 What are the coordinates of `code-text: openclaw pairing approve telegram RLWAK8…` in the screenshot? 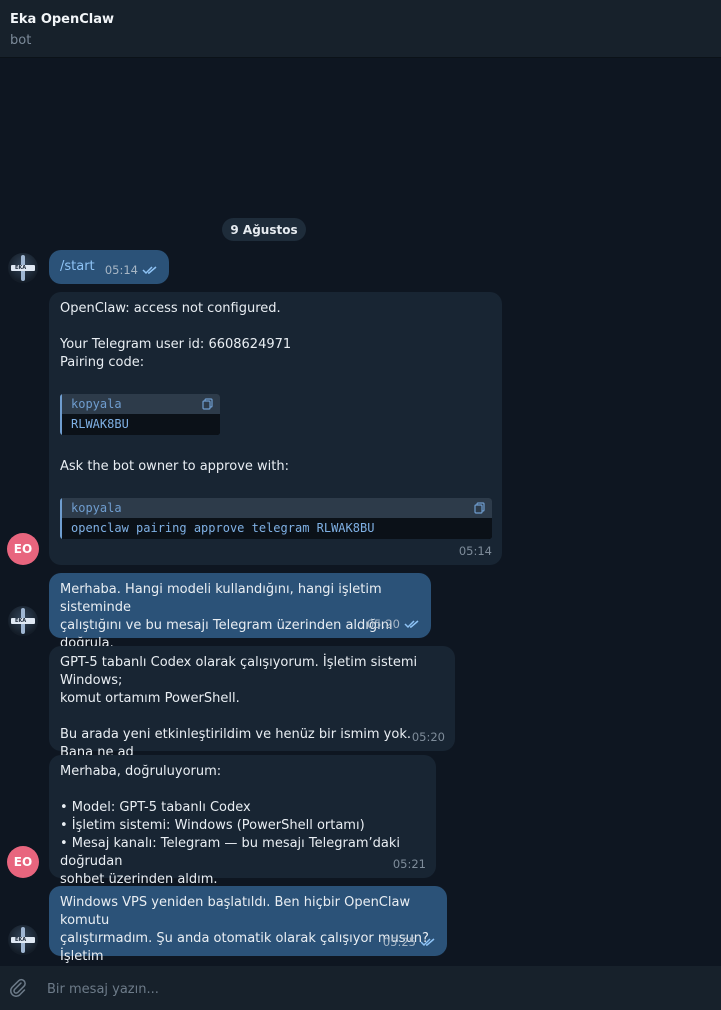 It's located at (276, 528).